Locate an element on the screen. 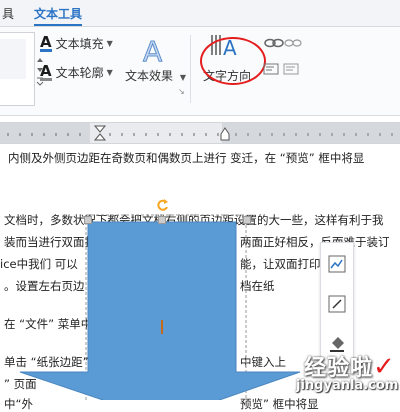  layout-options-icon is located at coordinates (337, 264).